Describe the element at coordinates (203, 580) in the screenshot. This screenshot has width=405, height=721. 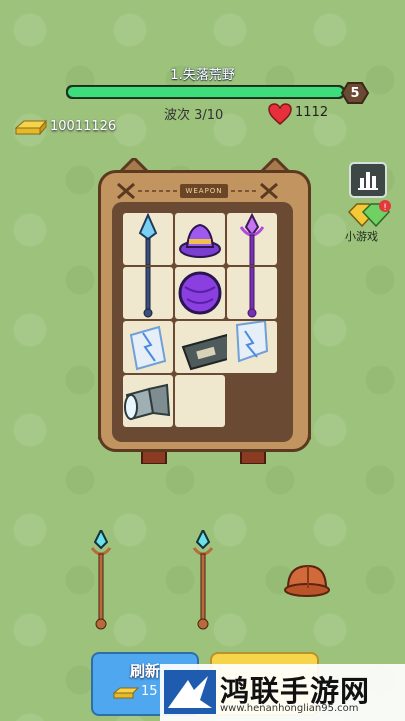
I see `shop-crystal-spear-2-icon` at that location.